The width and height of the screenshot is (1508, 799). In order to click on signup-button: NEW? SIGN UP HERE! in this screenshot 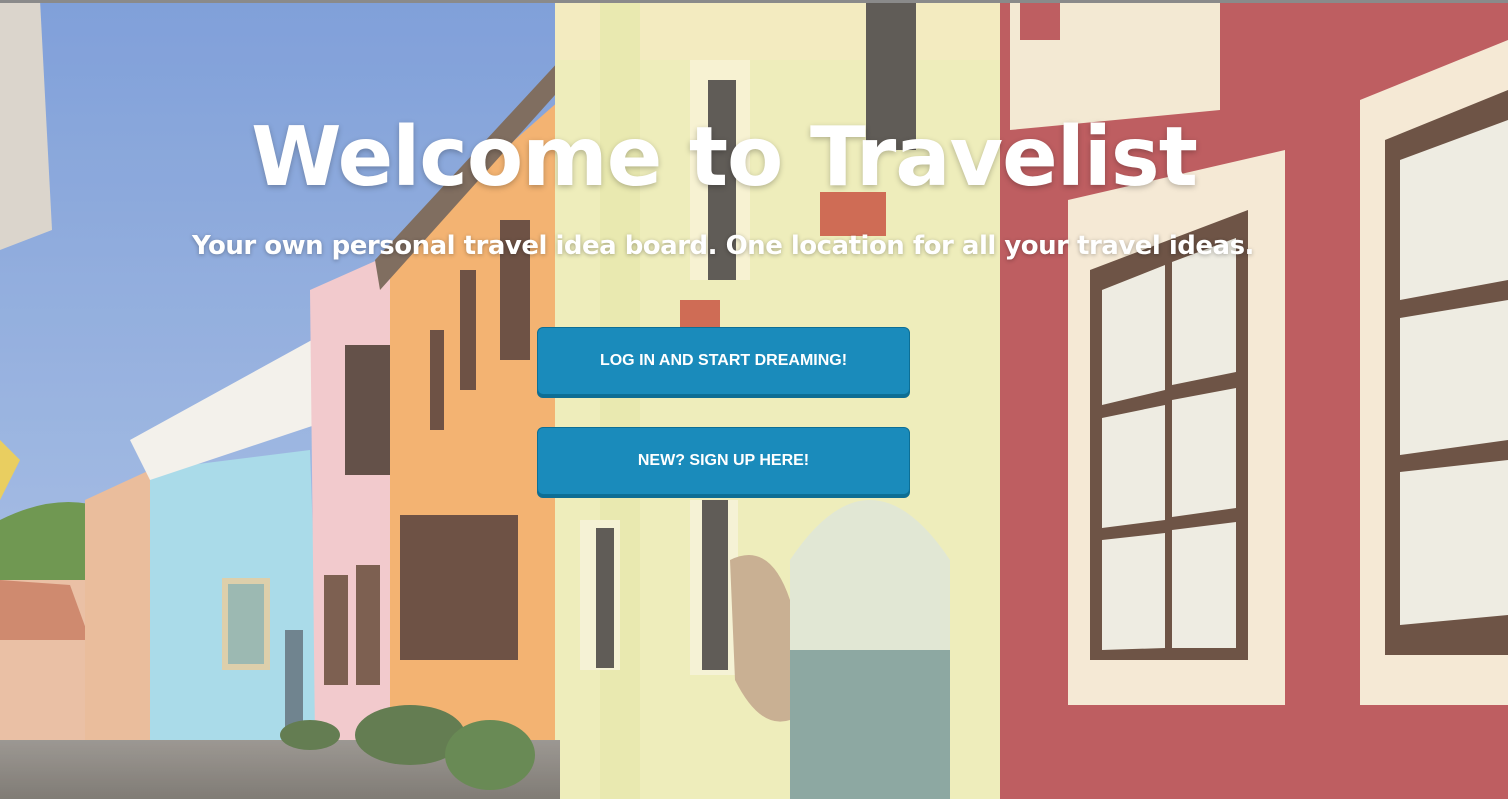, I will do `click(723, 461)`.